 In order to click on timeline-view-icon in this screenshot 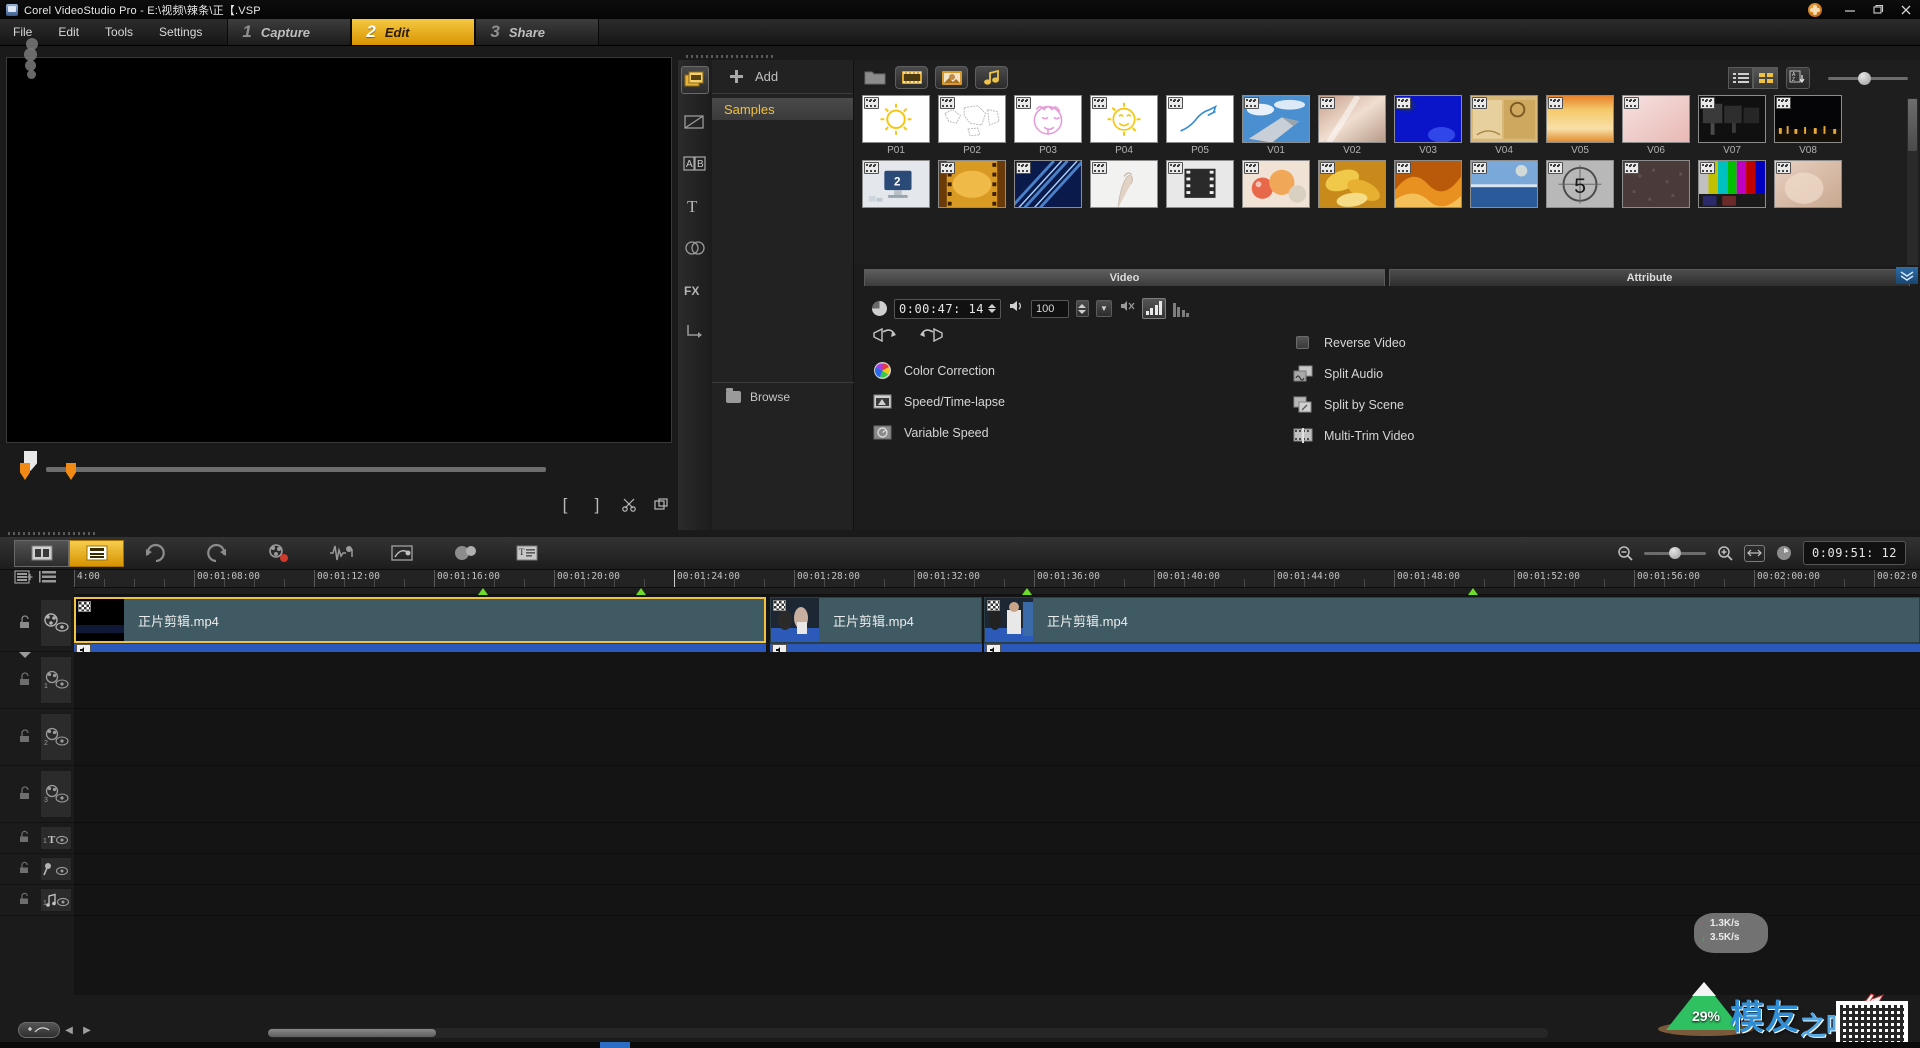, I will do `click(96, 553)`.